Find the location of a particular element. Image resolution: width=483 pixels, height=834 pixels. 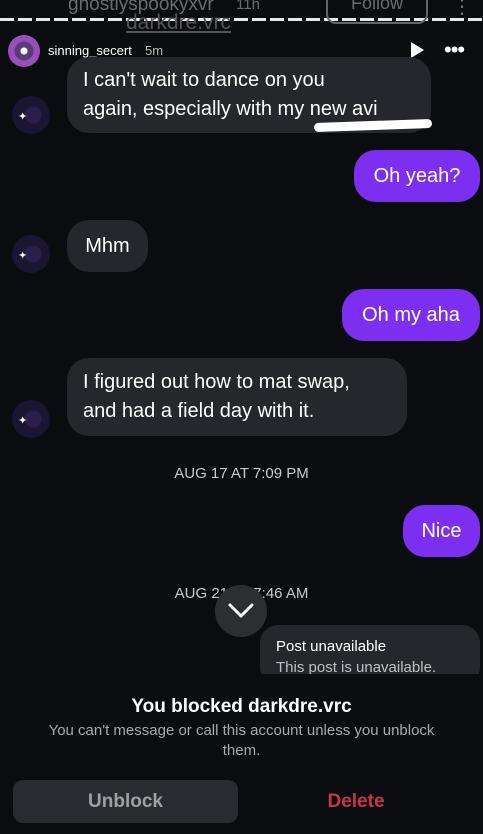

ghost-time: 11h is located at coordinates (248, 6).